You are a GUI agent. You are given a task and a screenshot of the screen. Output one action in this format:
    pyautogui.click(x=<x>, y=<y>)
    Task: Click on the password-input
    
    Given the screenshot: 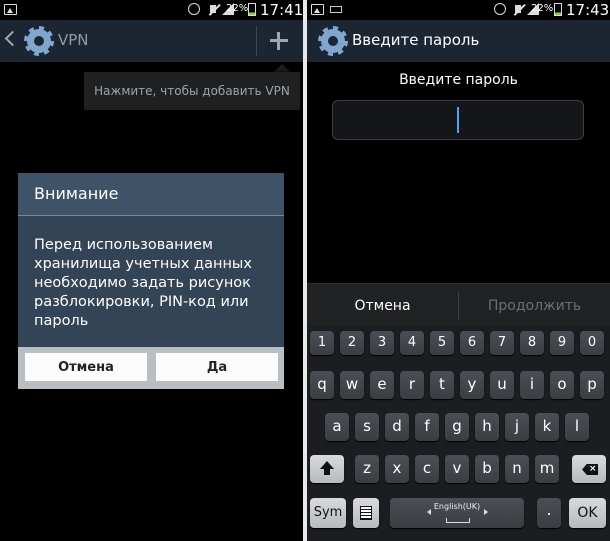 What is the action you would take?
    pyautogui.click(x=458, y=120)
    